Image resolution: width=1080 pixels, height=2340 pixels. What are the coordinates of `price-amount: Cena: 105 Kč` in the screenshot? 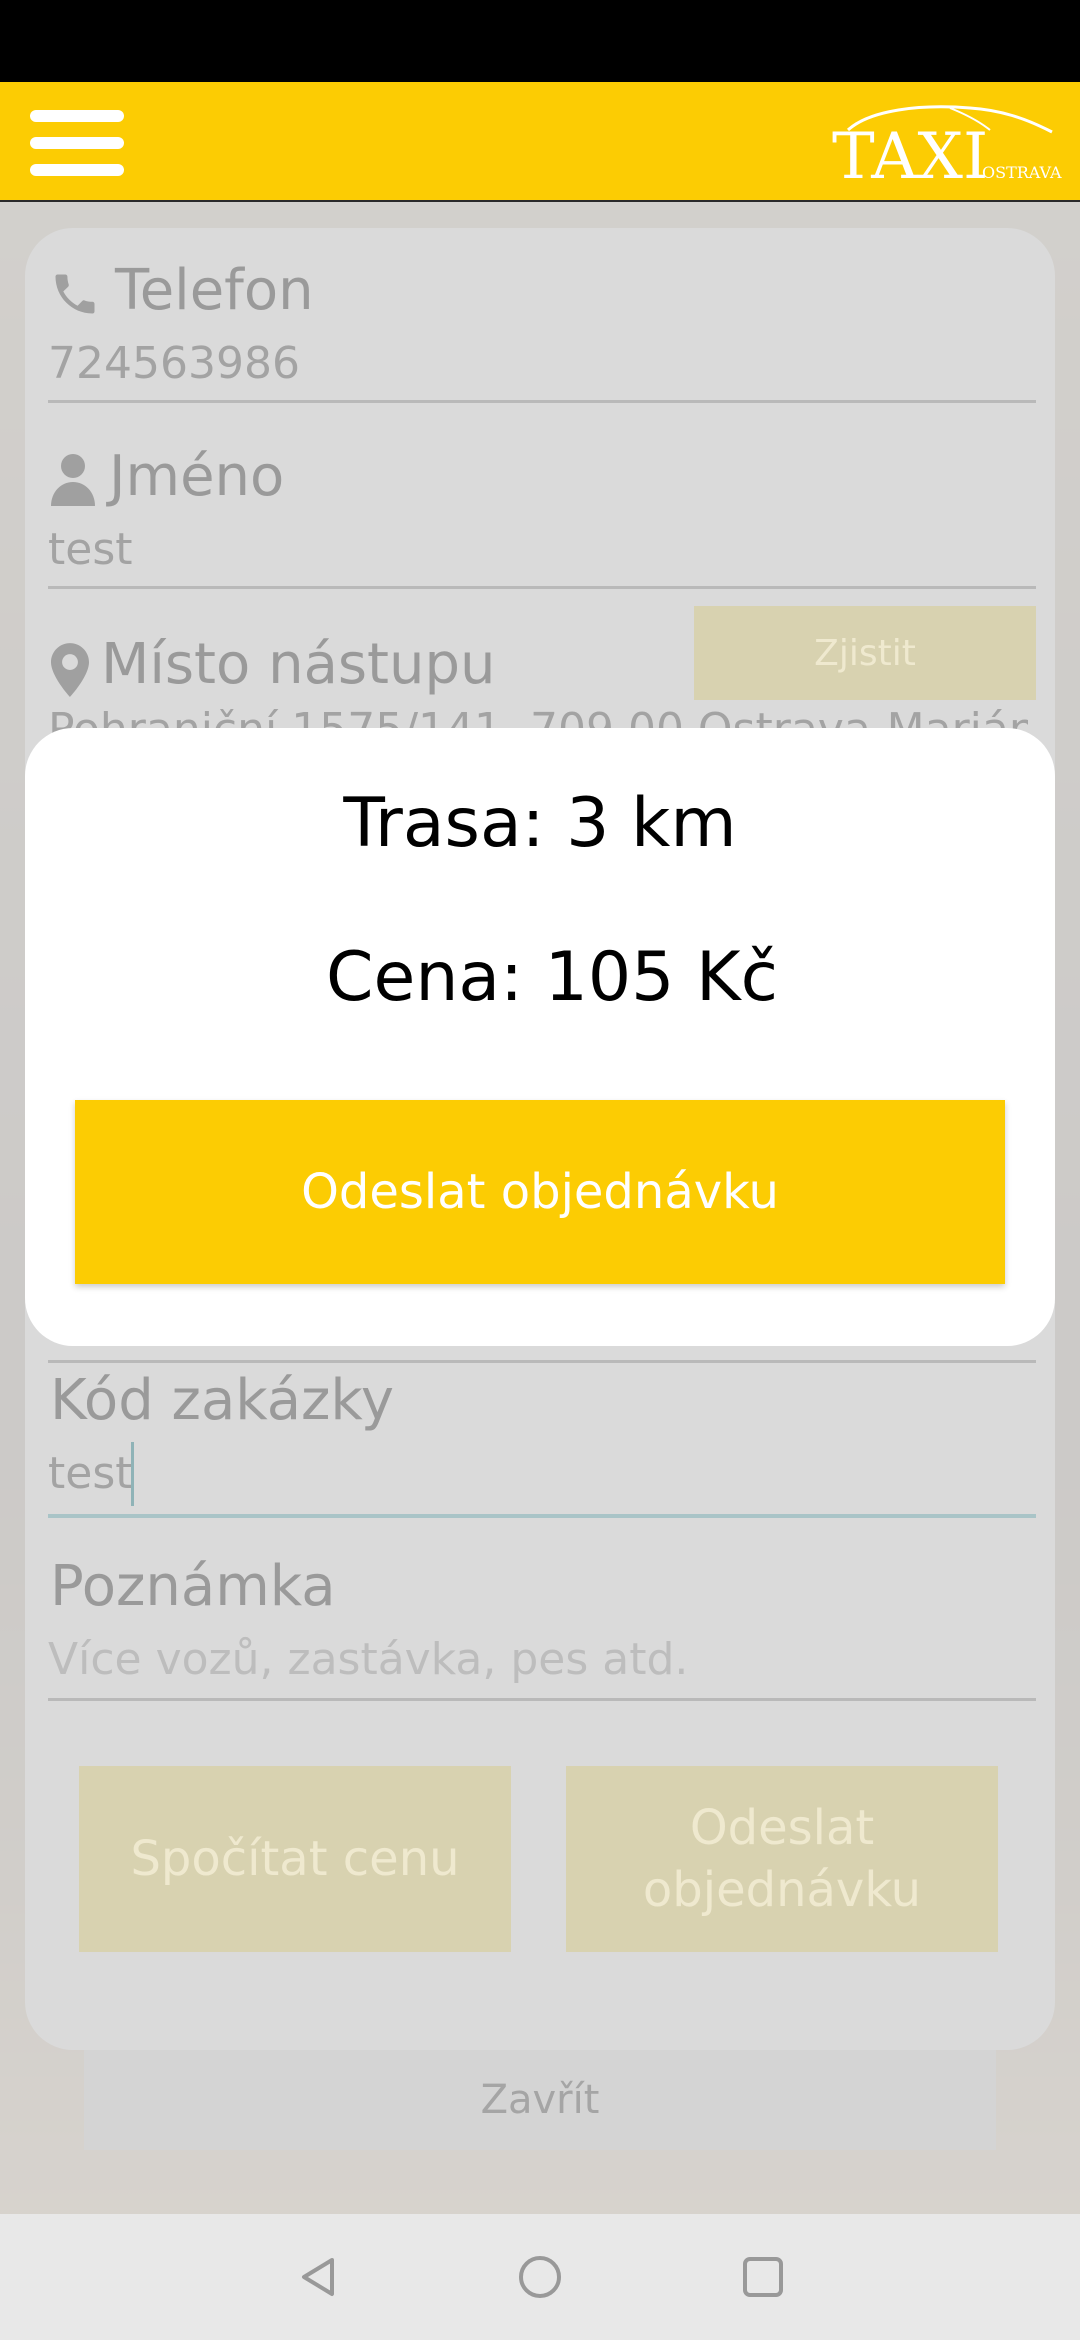 It's located at (552, 977).